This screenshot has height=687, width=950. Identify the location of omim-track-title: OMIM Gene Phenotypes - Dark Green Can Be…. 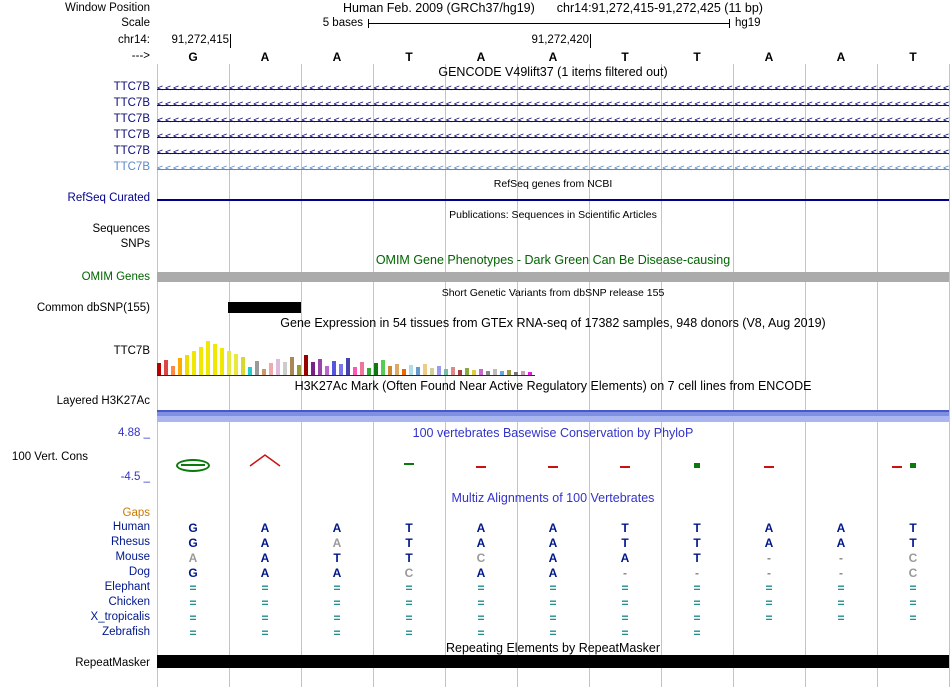
(553, 260).